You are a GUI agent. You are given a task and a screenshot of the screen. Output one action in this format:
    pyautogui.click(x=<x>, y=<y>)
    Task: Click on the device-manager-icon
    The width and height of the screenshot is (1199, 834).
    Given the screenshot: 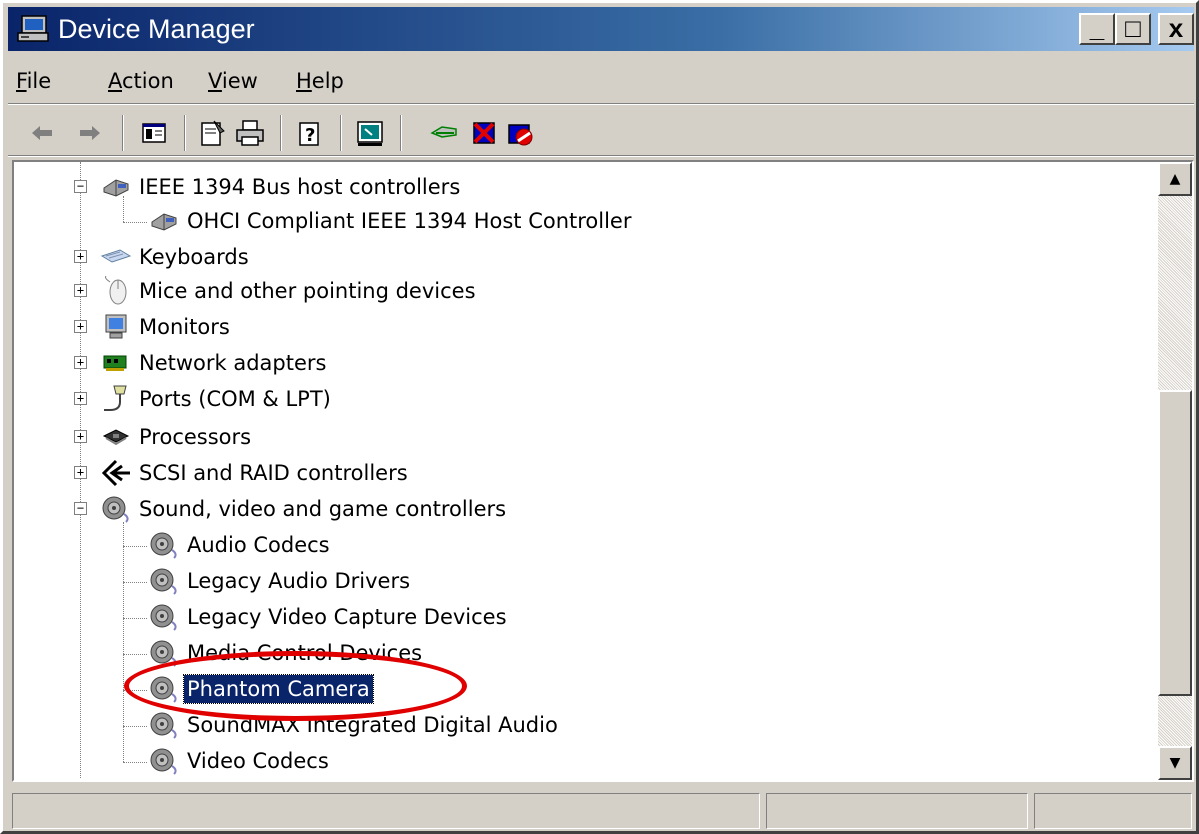 What is the action you would take?
    pyautogui.click(x=33, y=28)
    